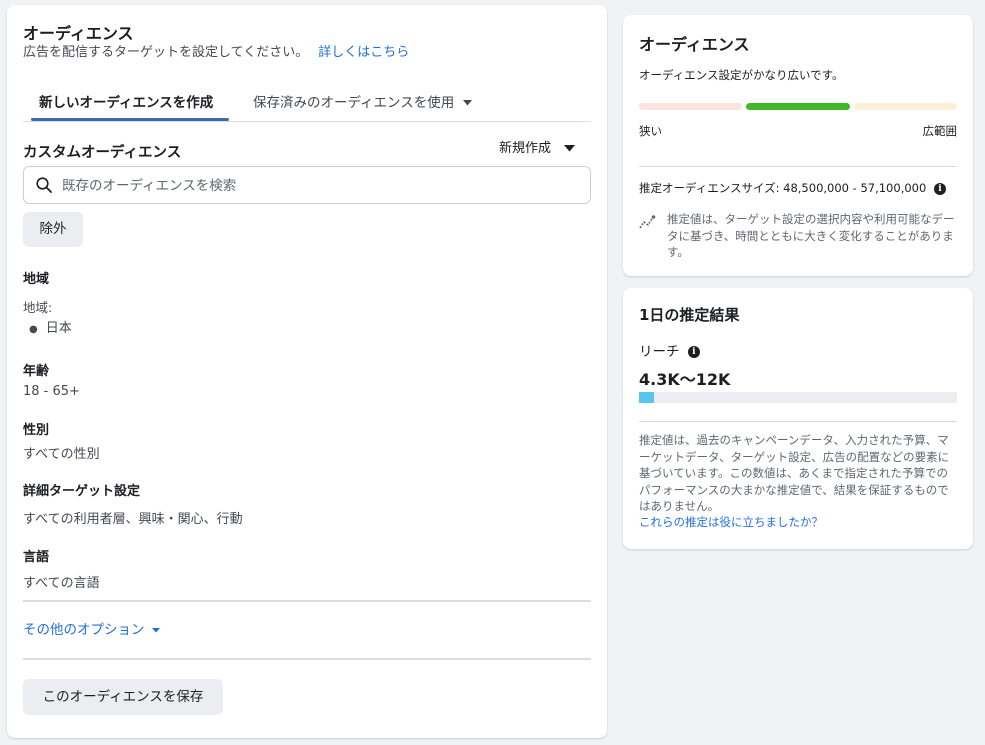  What do you see at coordinates (322, 186) in the screenshot?
I see `audience-search-input` at bounding box center [322, 186].